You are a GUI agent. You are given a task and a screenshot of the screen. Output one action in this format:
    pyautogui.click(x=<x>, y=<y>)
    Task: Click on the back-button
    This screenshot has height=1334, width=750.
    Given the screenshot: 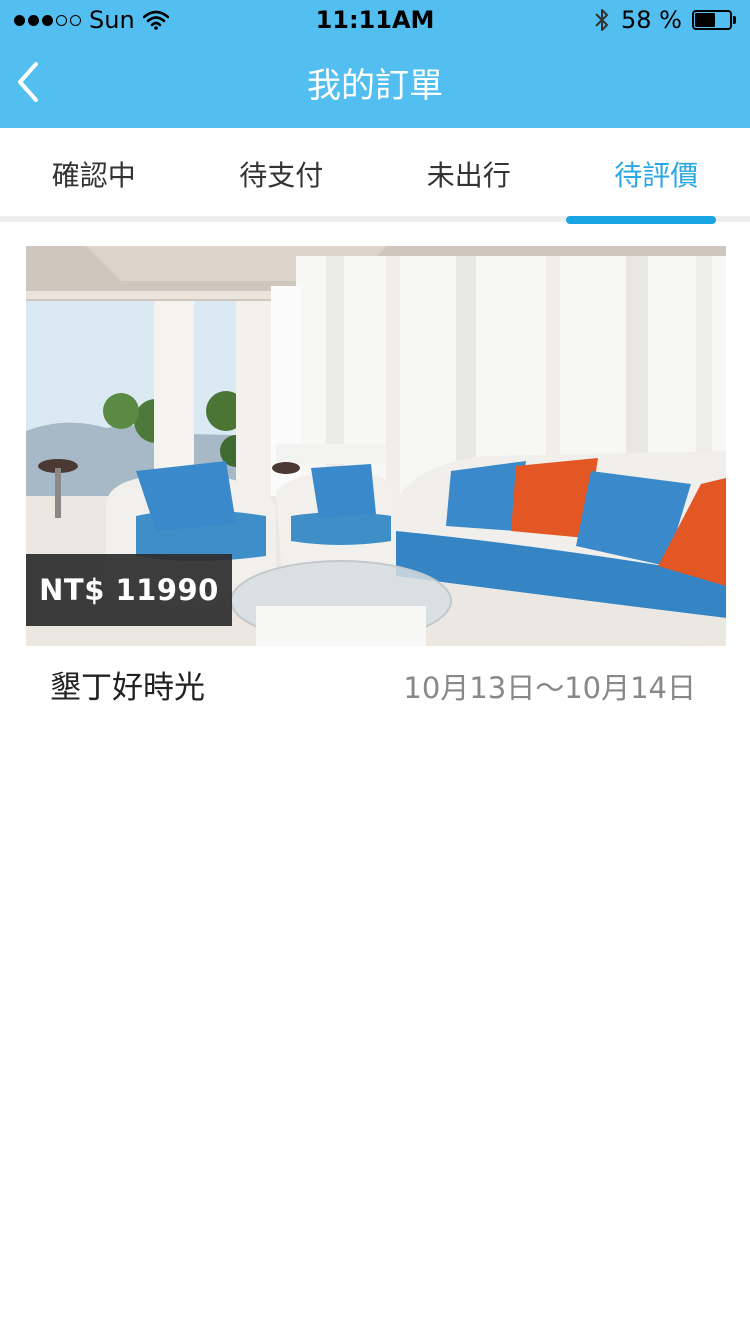 What is the action you would take?
    pyautogui.click(x=30, y=82)
    